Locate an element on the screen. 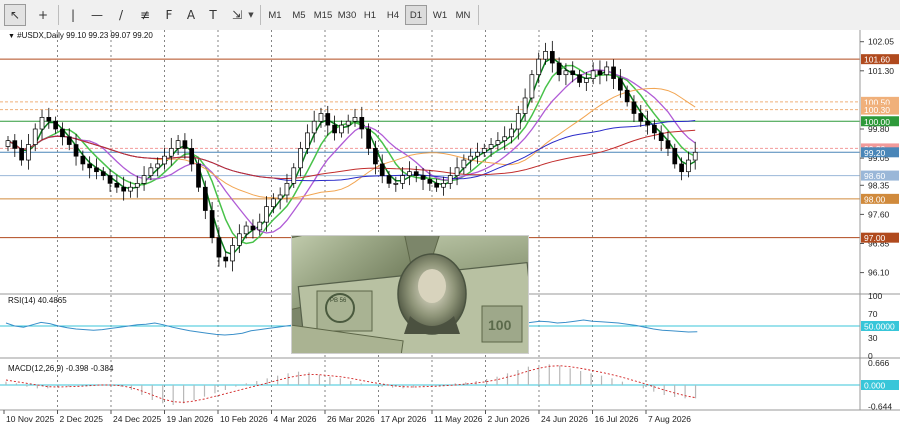 The width and height of the screenshot is (900, 429). timeframe-h1: H1 is located at coordinates (370, 15).